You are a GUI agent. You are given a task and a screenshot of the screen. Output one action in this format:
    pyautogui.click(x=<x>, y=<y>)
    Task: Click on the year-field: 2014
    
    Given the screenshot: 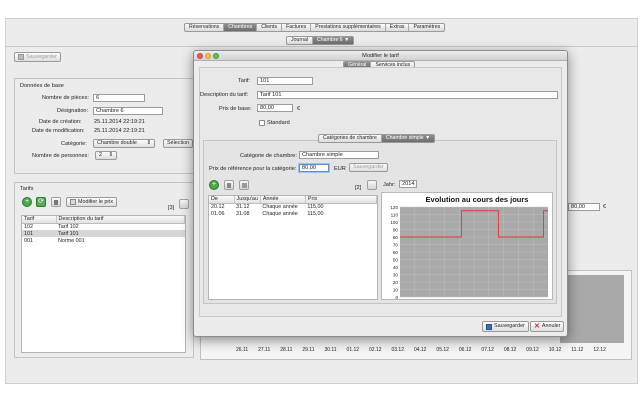 What is the action you would take?
    pyautogui.click(x=408, y=184)
    